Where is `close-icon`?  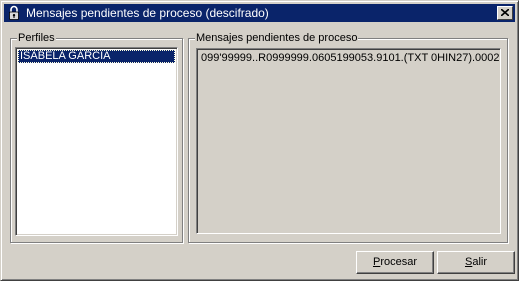
close-icon is located at coordinates (505, 12).